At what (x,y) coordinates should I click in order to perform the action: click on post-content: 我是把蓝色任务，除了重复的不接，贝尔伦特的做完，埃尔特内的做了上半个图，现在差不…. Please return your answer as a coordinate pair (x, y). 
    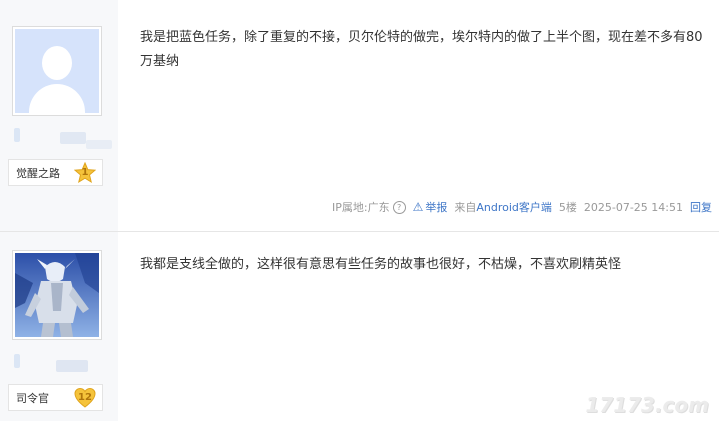
    Looking at the image, I should click on (421, 49).